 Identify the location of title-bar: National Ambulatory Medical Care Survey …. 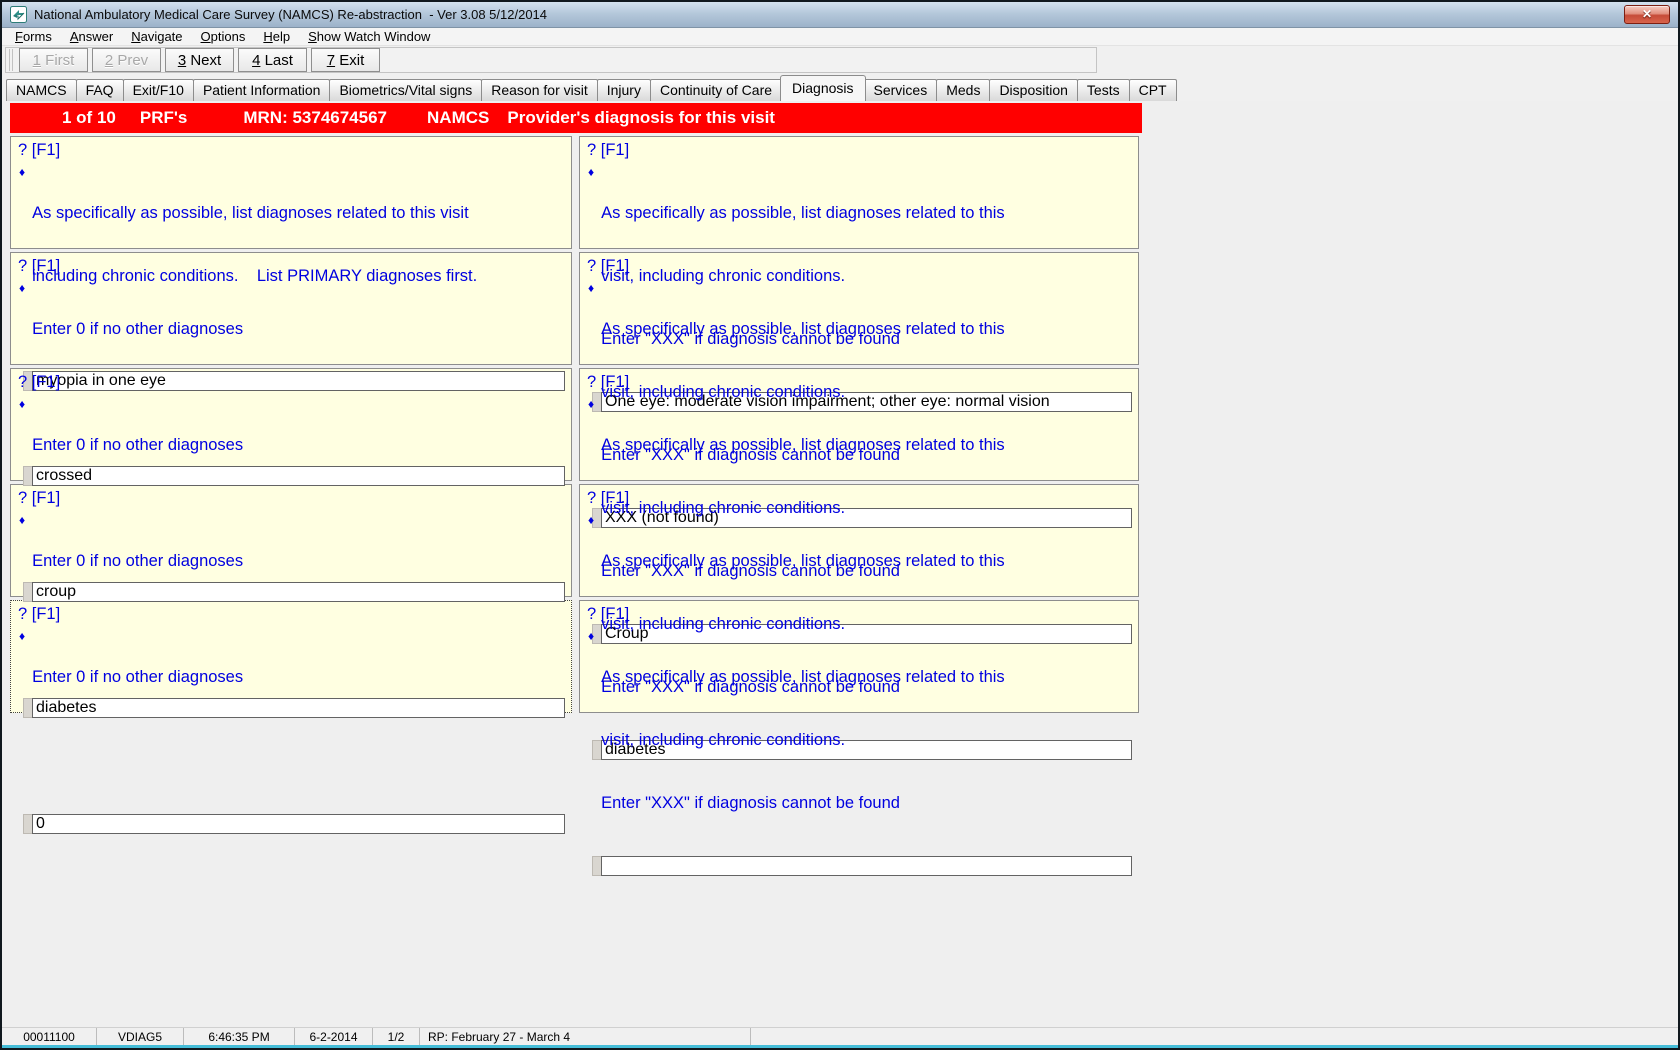
(840, 15).